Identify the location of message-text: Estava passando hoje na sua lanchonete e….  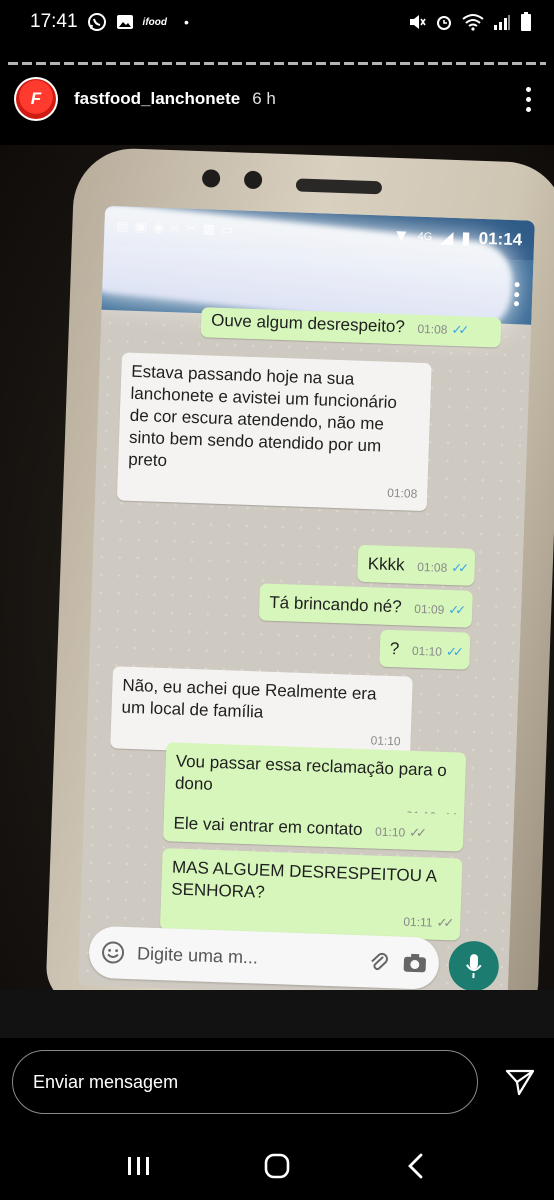
(262, 416).